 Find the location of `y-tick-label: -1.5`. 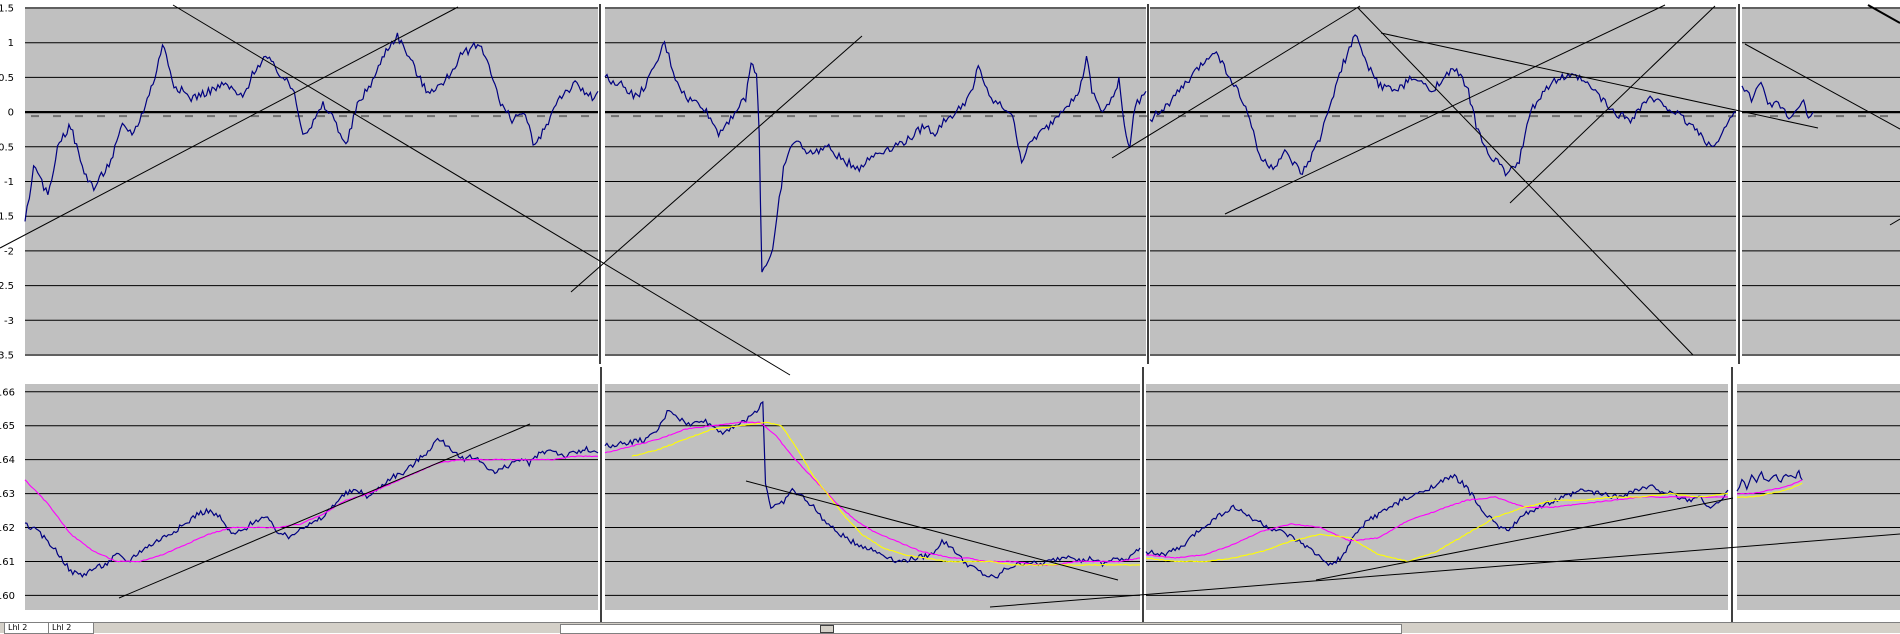

y-tick-label: -1.5 is located at coordinates (7, 217).